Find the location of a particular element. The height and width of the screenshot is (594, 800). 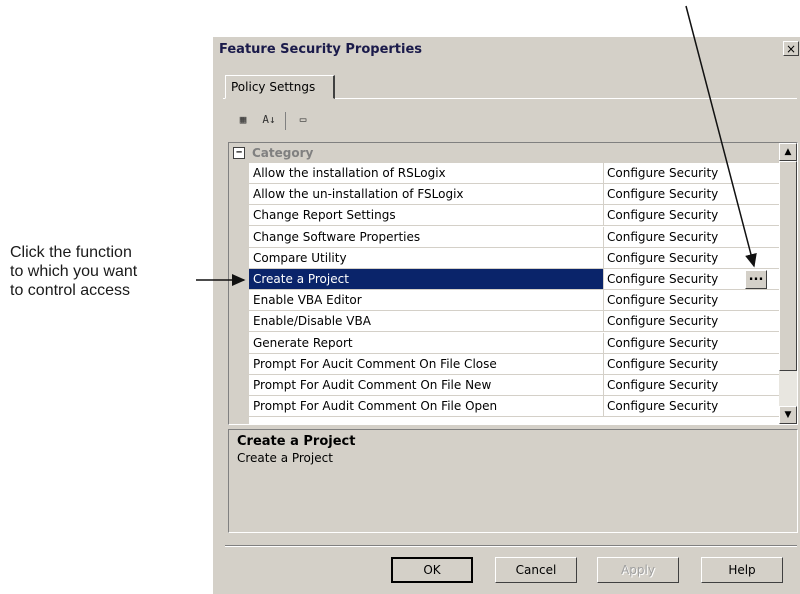

property-name: Change Software Properties is located at coordinates (427, 237).